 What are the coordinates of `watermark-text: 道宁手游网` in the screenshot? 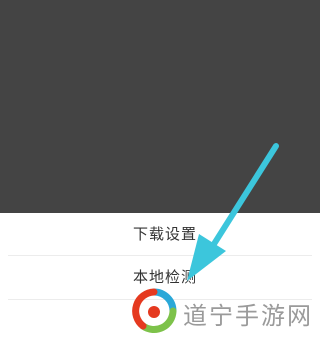 It's located at (248, 316).